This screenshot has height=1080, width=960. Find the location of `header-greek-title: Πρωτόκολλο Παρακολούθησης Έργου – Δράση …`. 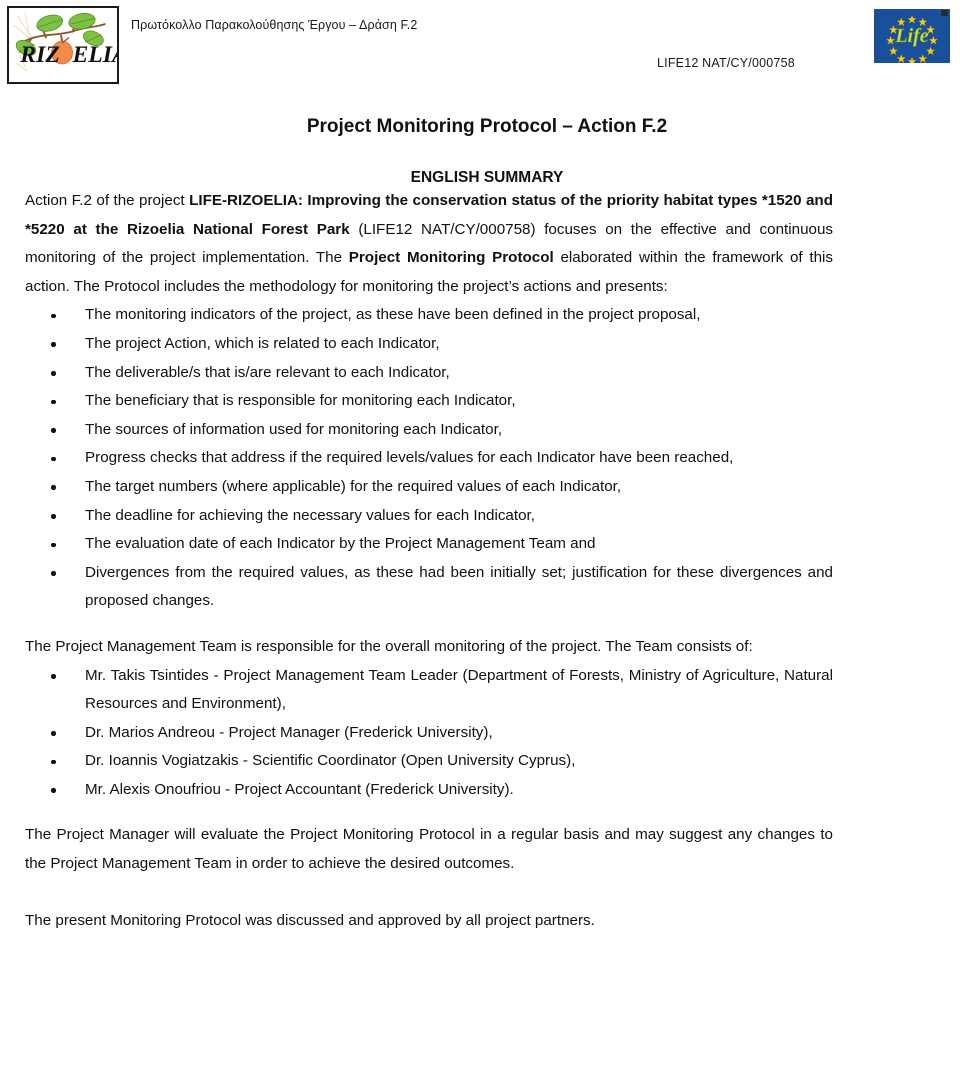

header-greek-title: Πρωτόκολλο Παρακολούθησης Έργου – Δράση … is located at coordinates (274, 25).